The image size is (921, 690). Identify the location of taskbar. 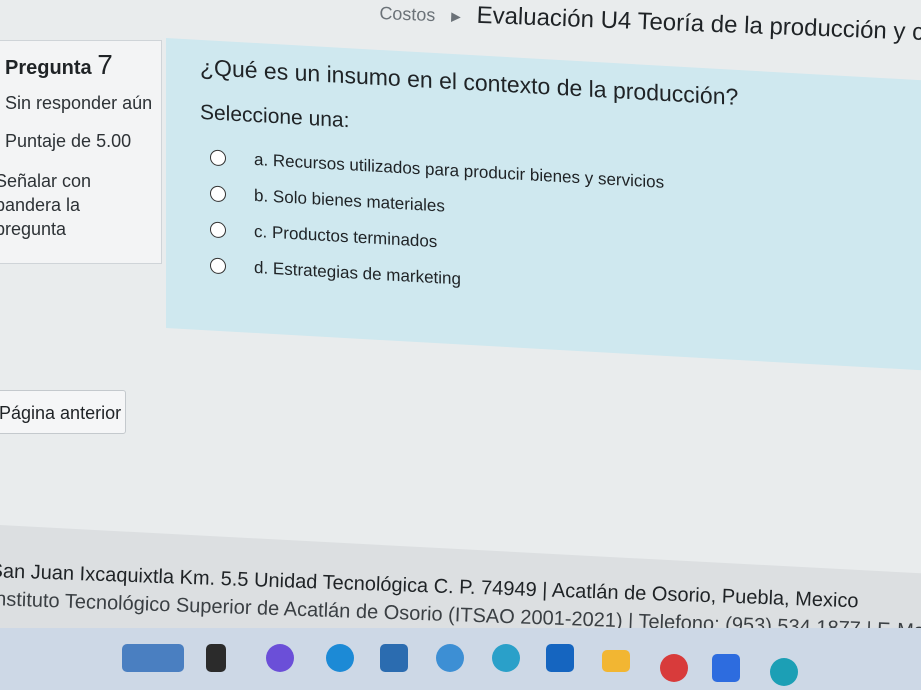
(460, 659).